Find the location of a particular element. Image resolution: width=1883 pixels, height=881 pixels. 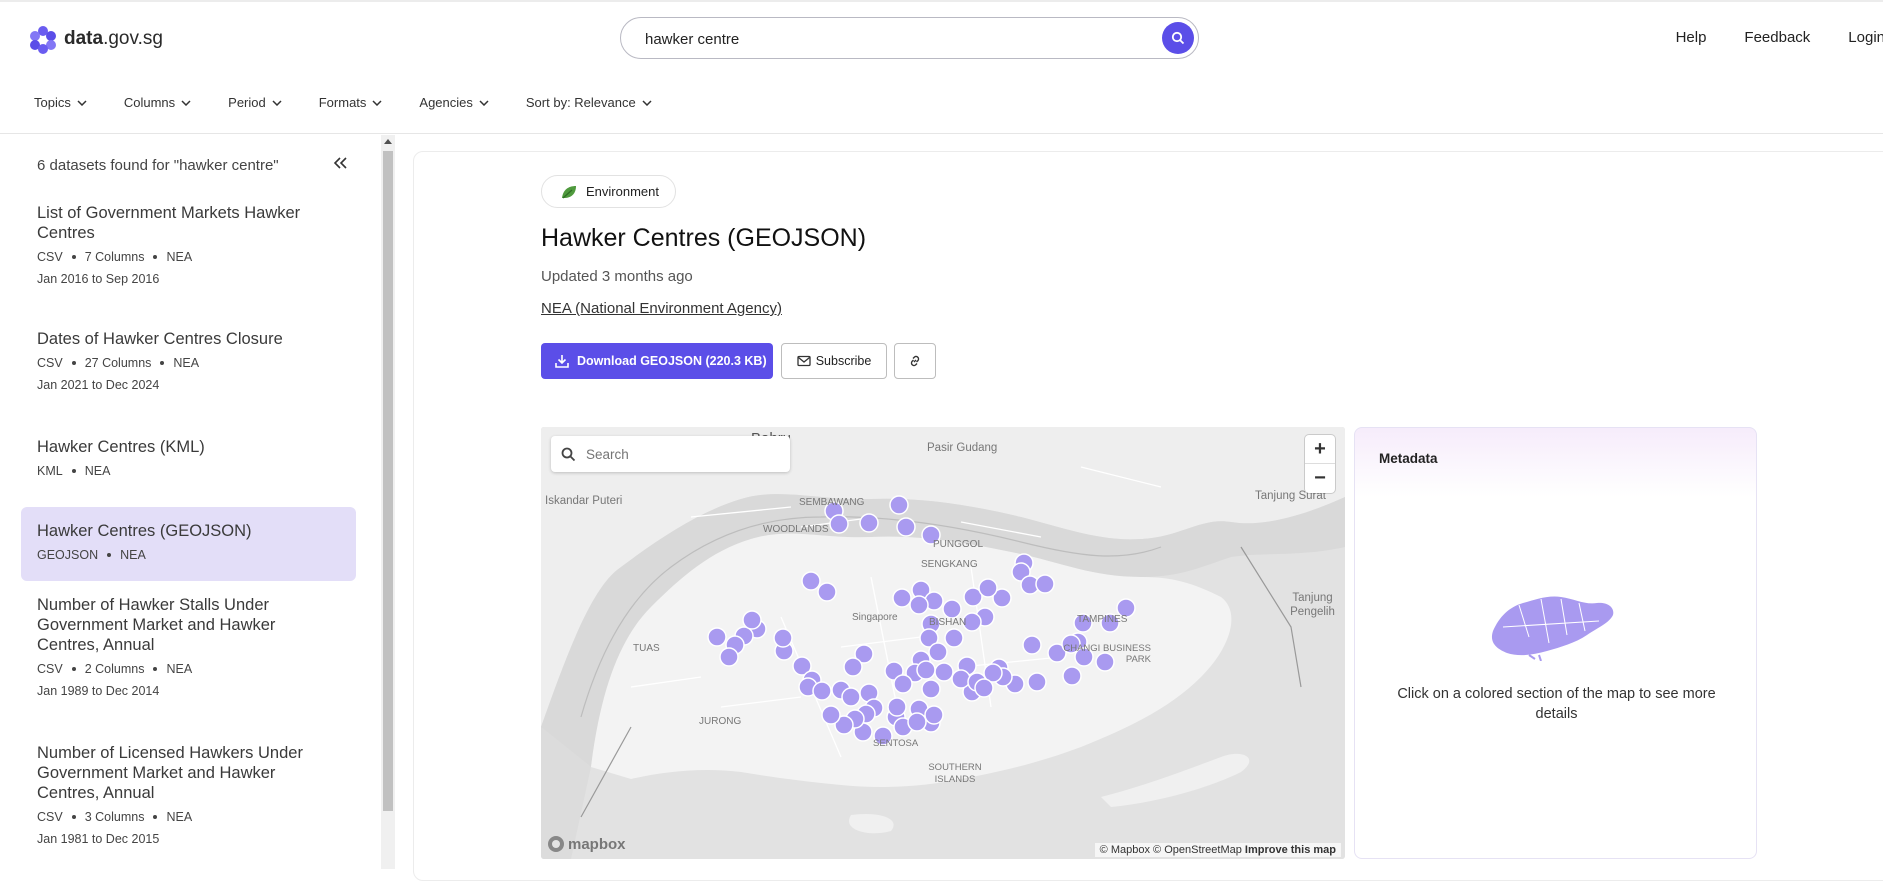

map-search-input is located at coordinates (676, 454).